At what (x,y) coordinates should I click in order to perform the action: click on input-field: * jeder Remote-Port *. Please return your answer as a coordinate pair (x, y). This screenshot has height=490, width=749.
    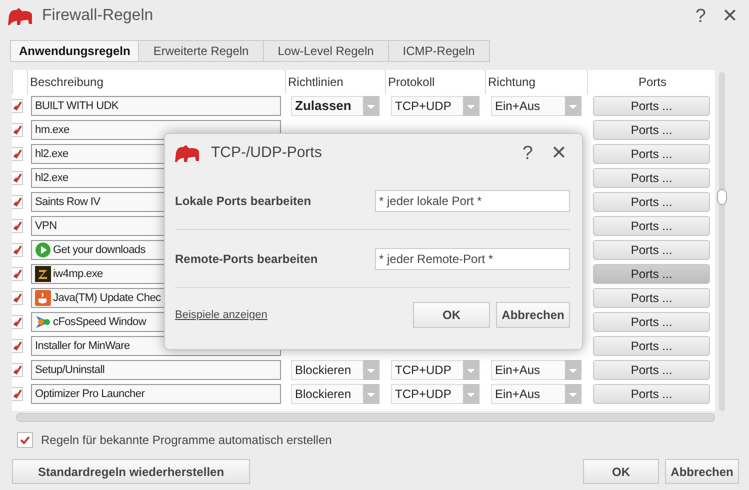
    Looking at the image, I should click on (472, 259).